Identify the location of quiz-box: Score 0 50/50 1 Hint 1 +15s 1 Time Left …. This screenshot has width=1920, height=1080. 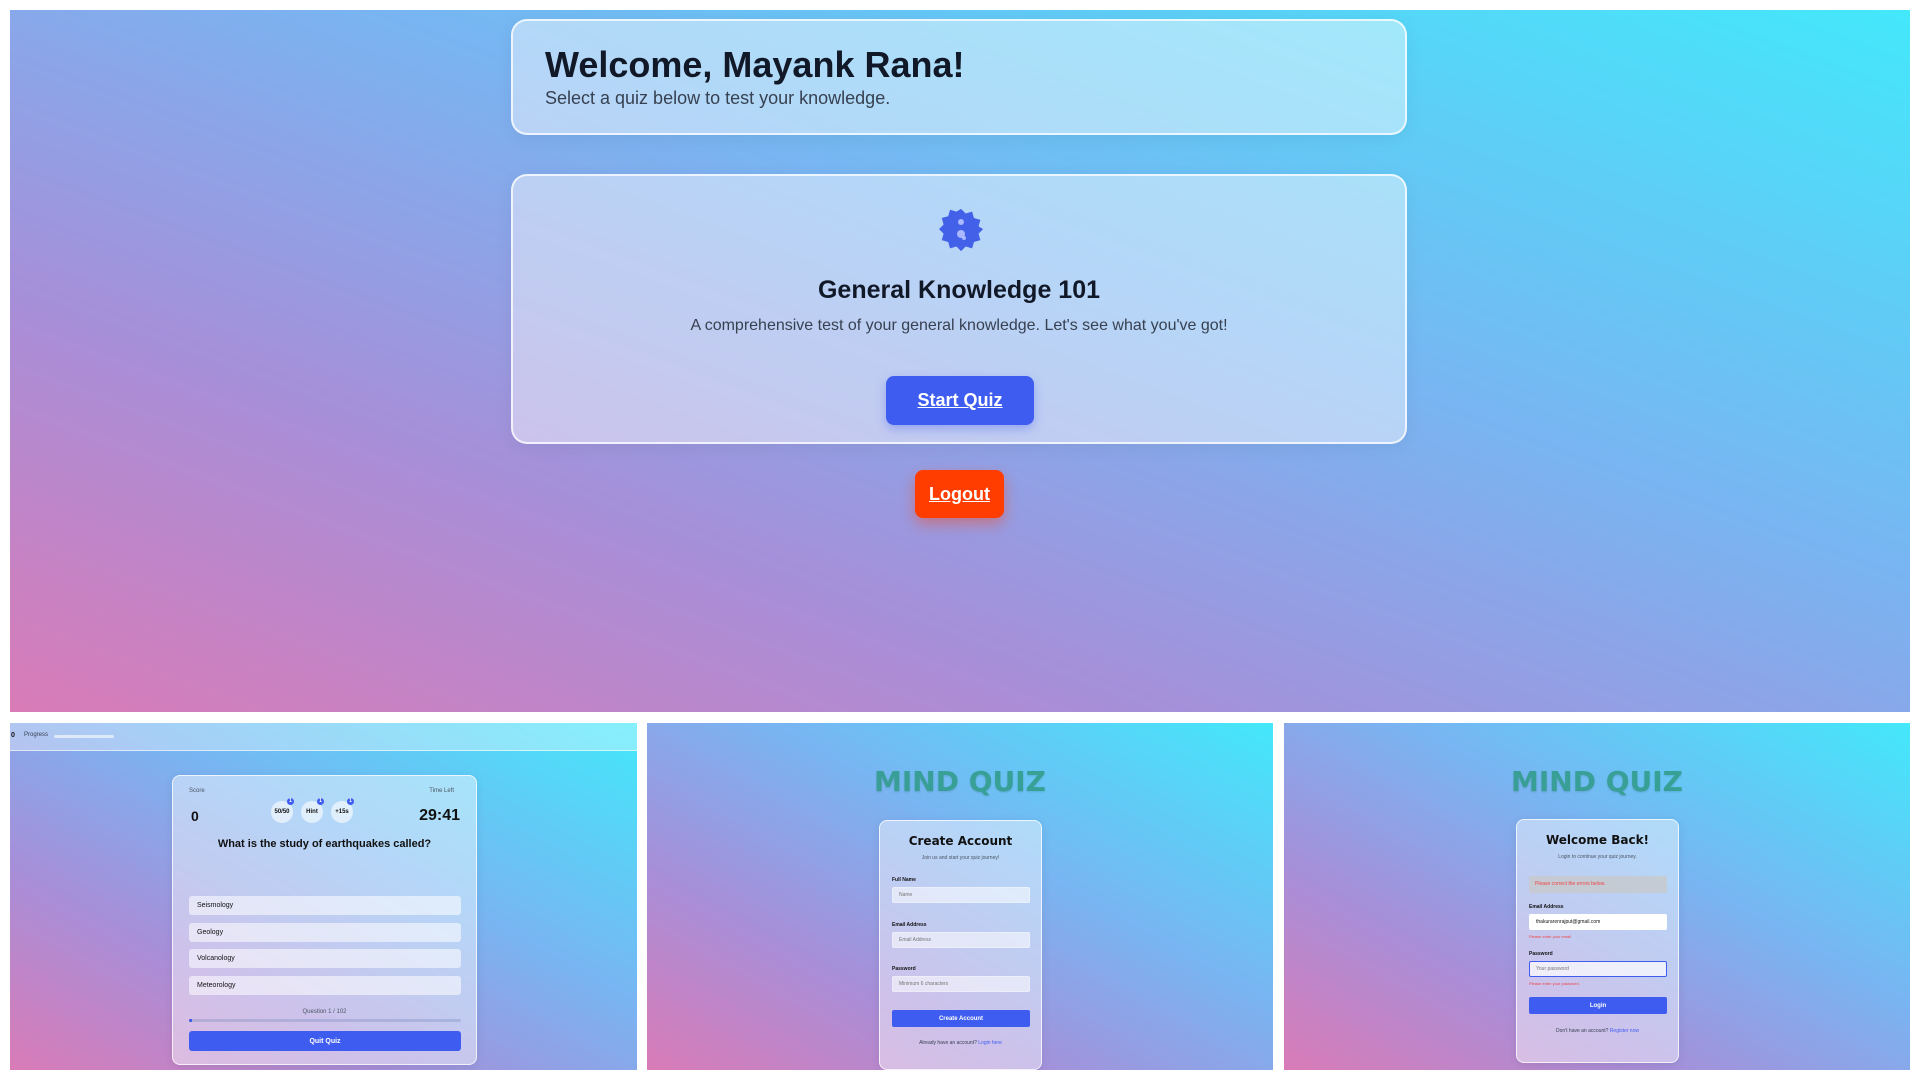
(324, 920).